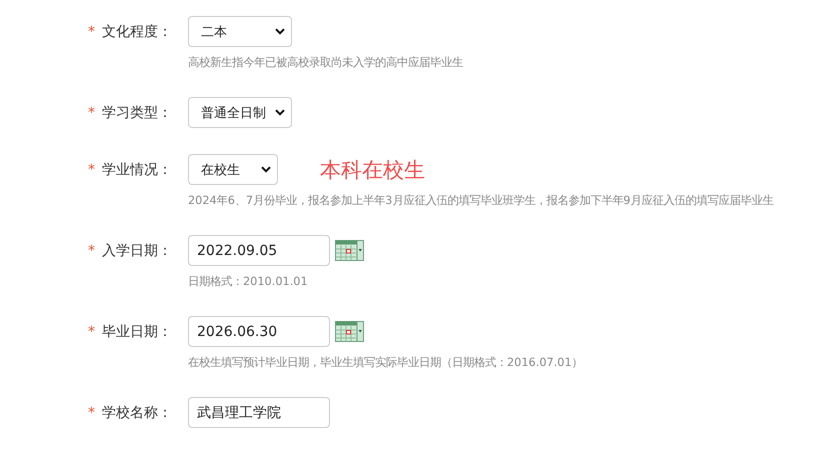  I want to click on annotation-text: 本科在校生, so click(372, 170).